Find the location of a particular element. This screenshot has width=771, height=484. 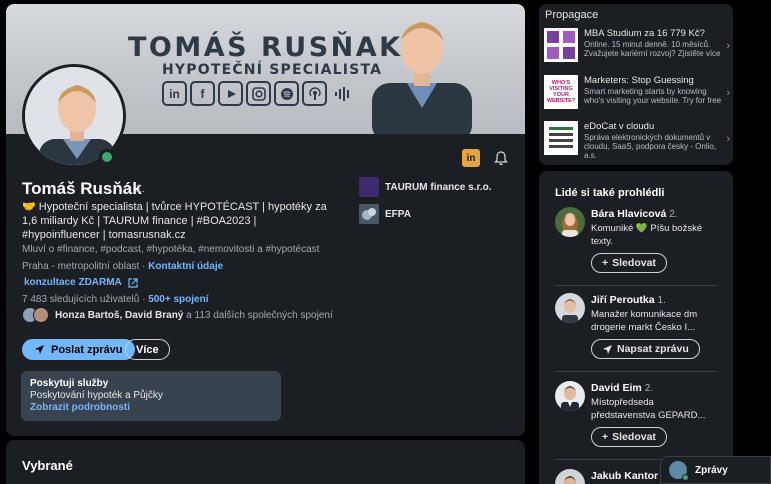

facebook-icon: f is located at coordinates (202, 93).